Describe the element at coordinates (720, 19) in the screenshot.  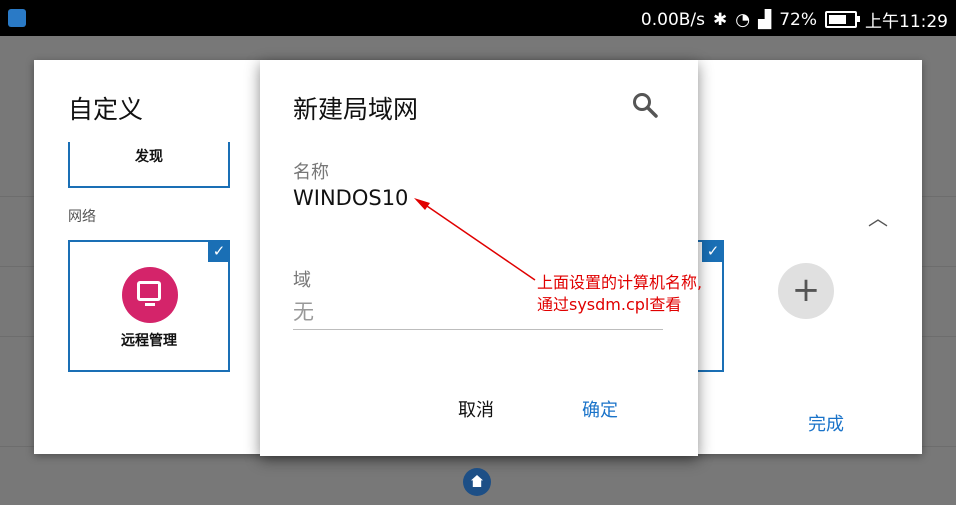
I see `bluetooth-icon: ✱` at that location.